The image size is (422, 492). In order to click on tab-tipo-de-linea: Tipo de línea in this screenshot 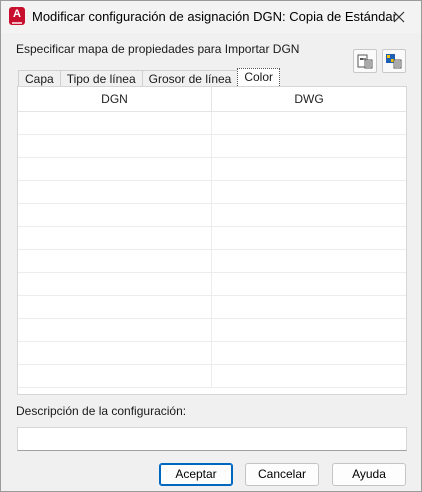, I will do `click(101, 78)`.